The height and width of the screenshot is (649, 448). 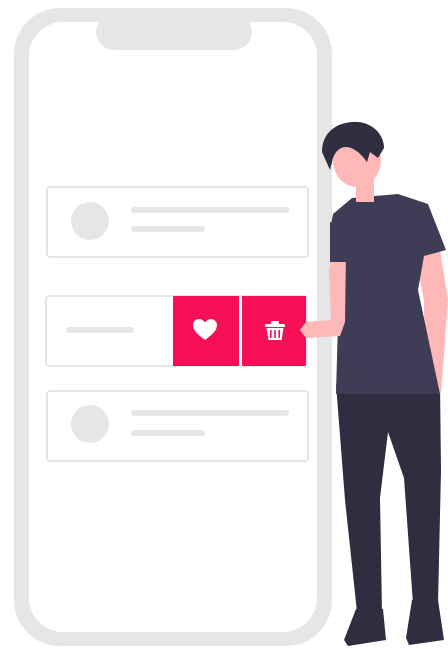 I want to click on favorite-button, so click(x=206, y=331).